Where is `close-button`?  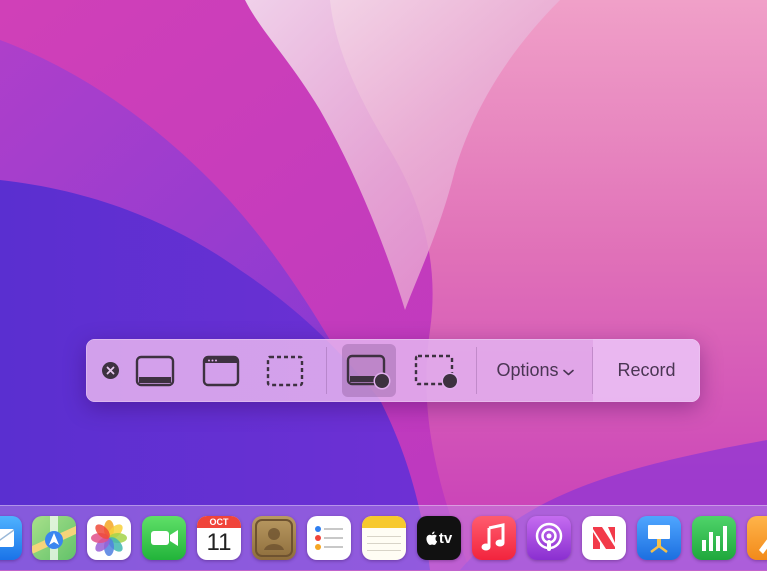 close-button is located at coordinates (110, 370).